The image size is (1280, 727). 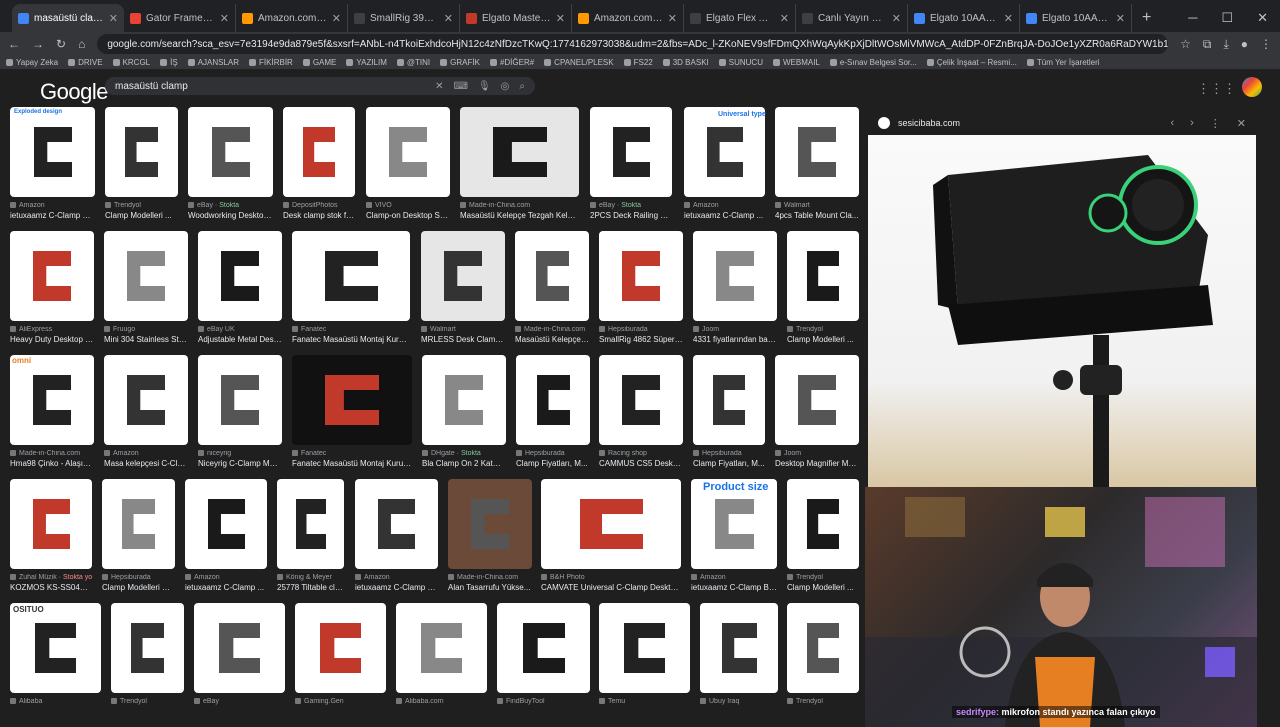 What do you see at coordinates (213, 62) in the screenshot?
I see `bookmark-item: AJANSLAR` at bounding box center [213, 62].